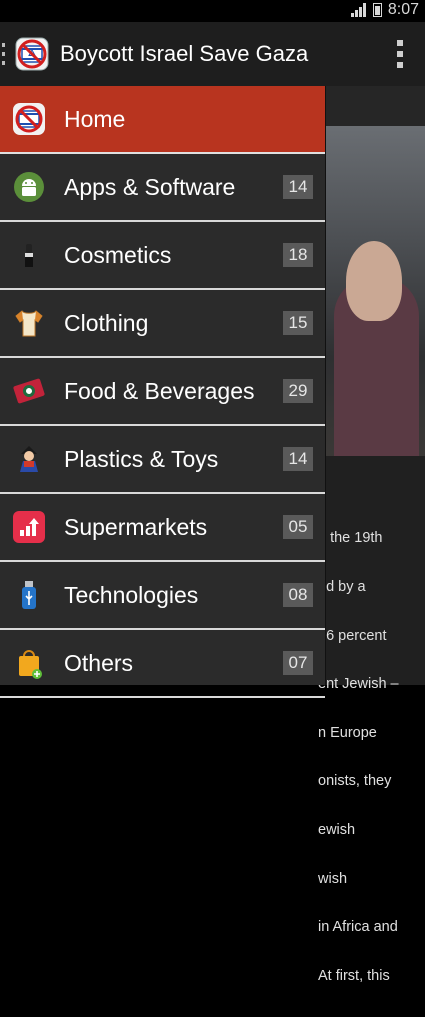 Image resolution: width=425 pixels, height=1017 pixels. Describe the element at coordinates (150, 186) in the screenshot. I see `drawer-item-label: Apps & Software` at that location.